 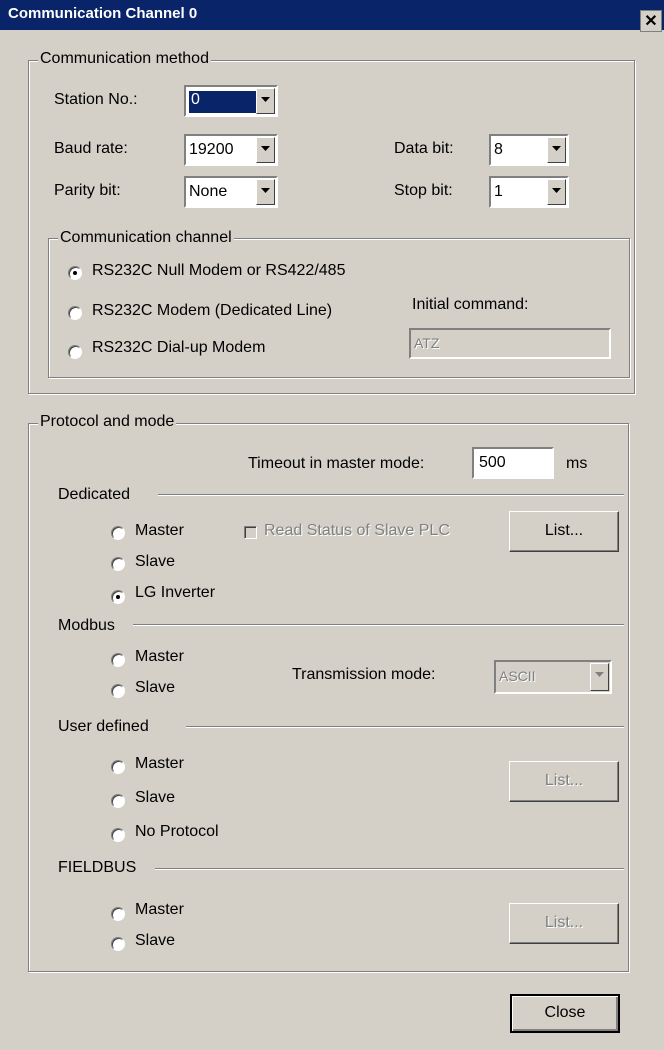 What do you see at coordinates (179, 347) in the screenshot?
I see `channel-label-dial-up: RS232C Dial-up Modem` at bounding box center [179, 347].